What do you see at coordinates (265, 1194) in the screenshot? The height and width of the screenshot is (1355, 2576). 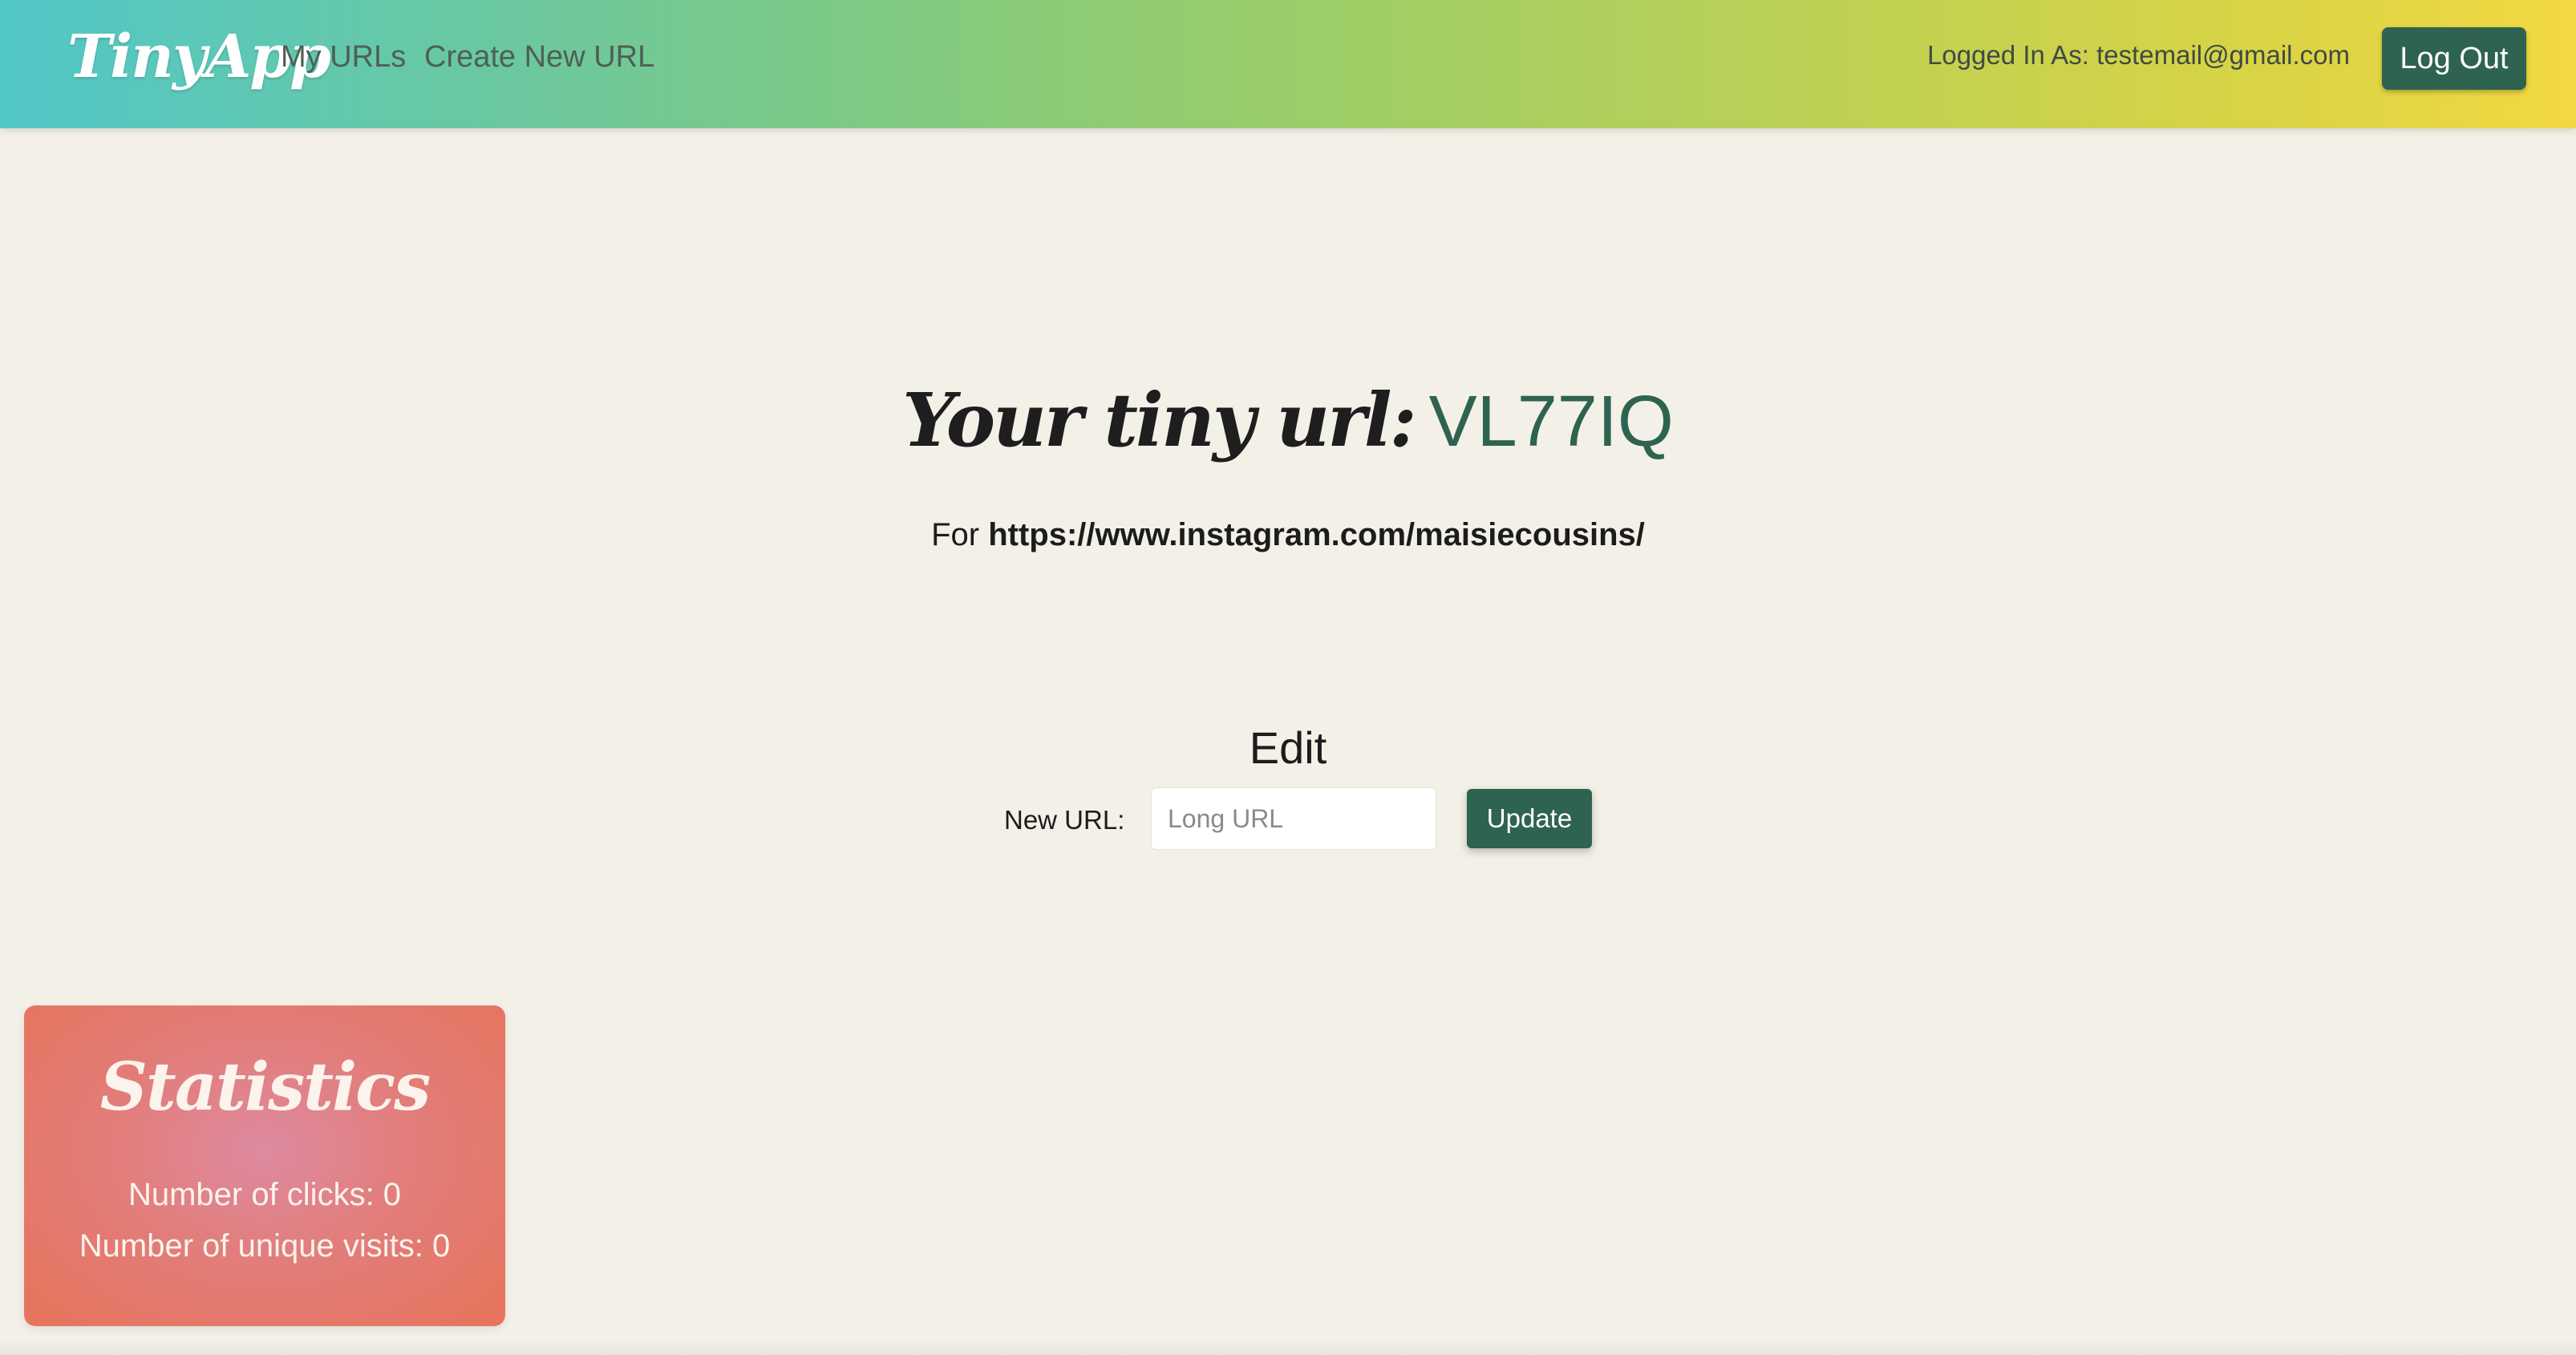 I see `clicks-count: Number of clicks: 0` at bounding box center [265, 1194].